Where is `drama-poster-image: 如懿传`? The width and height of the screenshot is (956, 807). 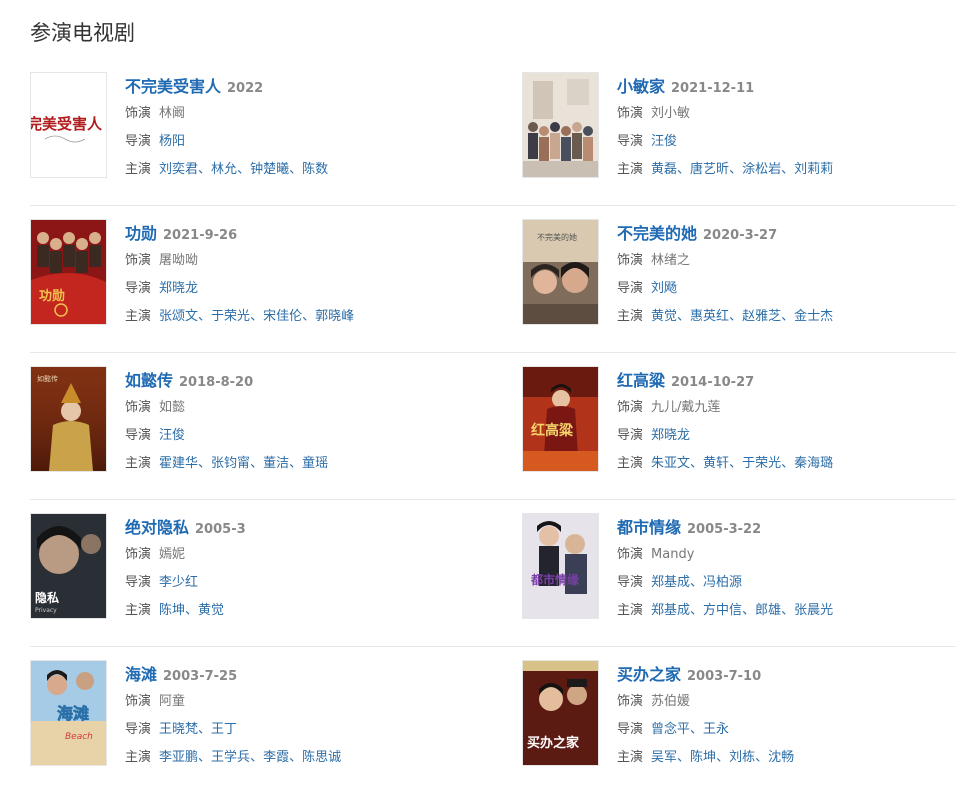 drama-poster-image: 如懿传 is located at coordinates (68, 419).